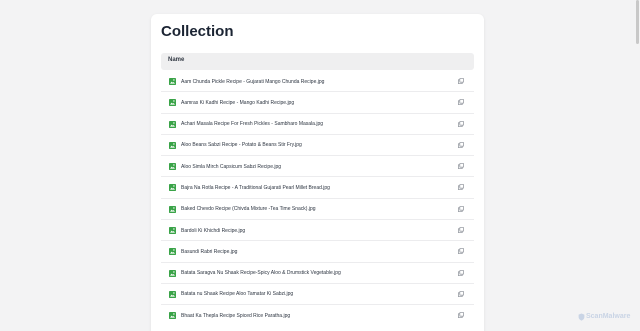  Describe the element at coordinates (317, 252) in the screenshot. I see `table-row: Basundi Rabri Recipe.jpg` at that location.